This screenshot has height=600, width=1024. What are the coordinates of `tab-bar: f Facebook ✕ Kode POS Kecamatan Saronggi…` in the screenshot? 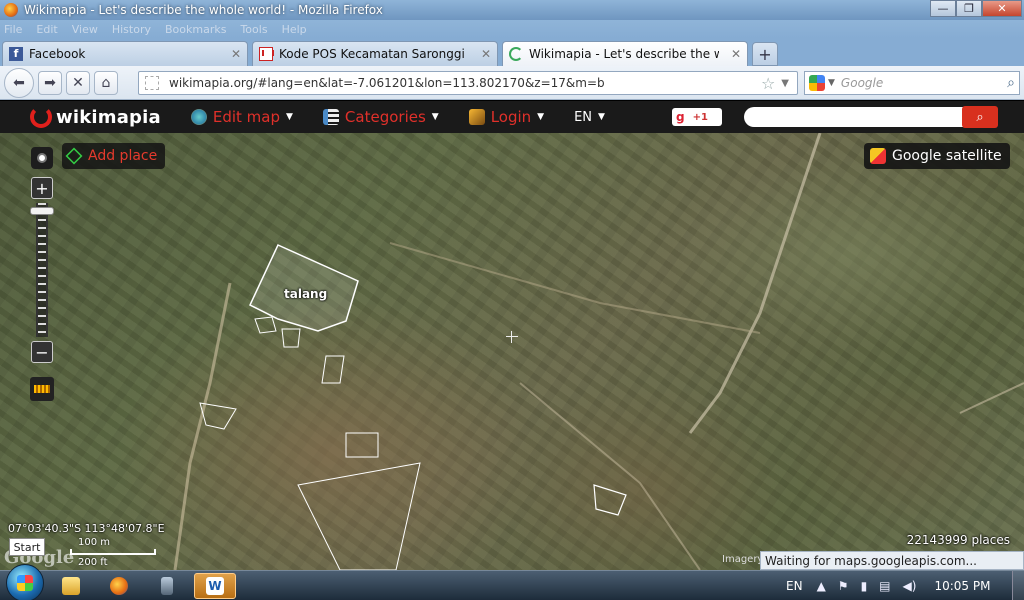 It's located at (512, 52).